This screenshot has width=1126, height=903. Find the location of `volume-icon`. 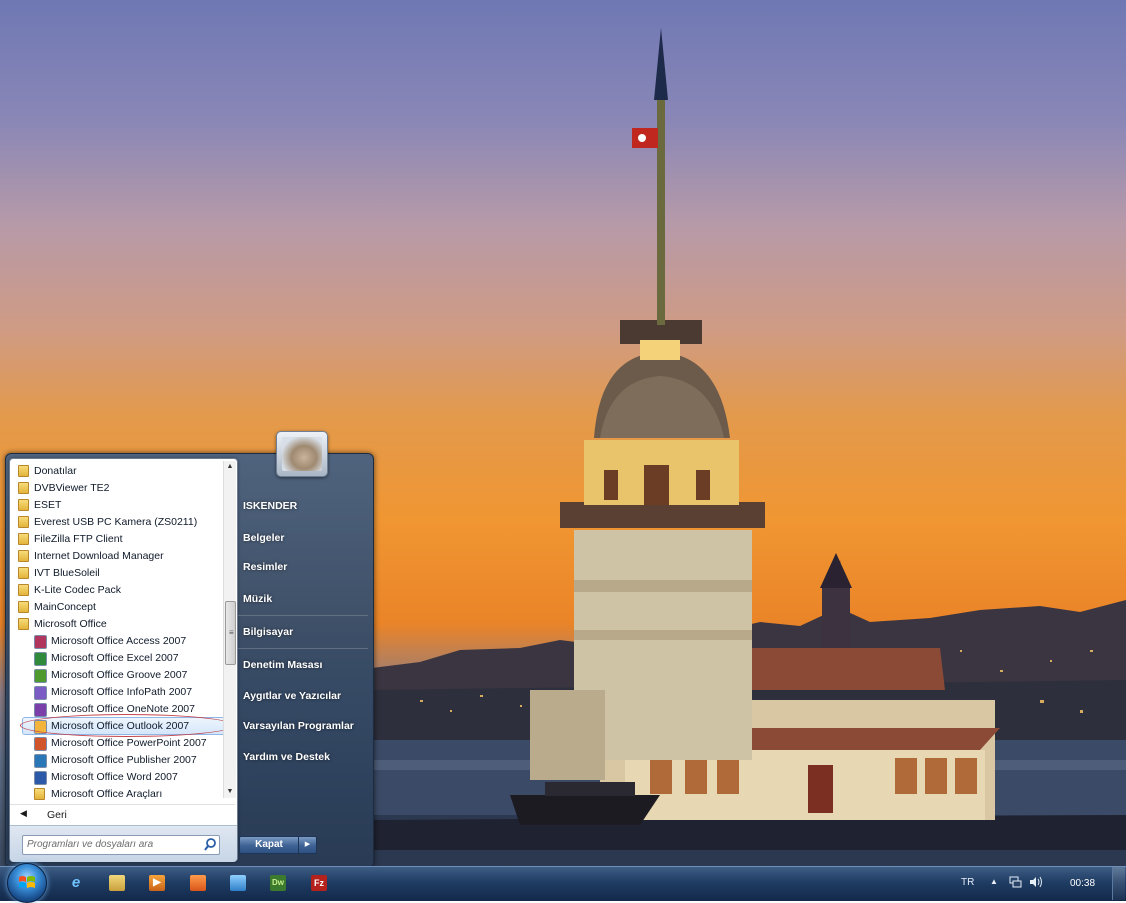

volume-icon is located at coordinates (1036, 882).